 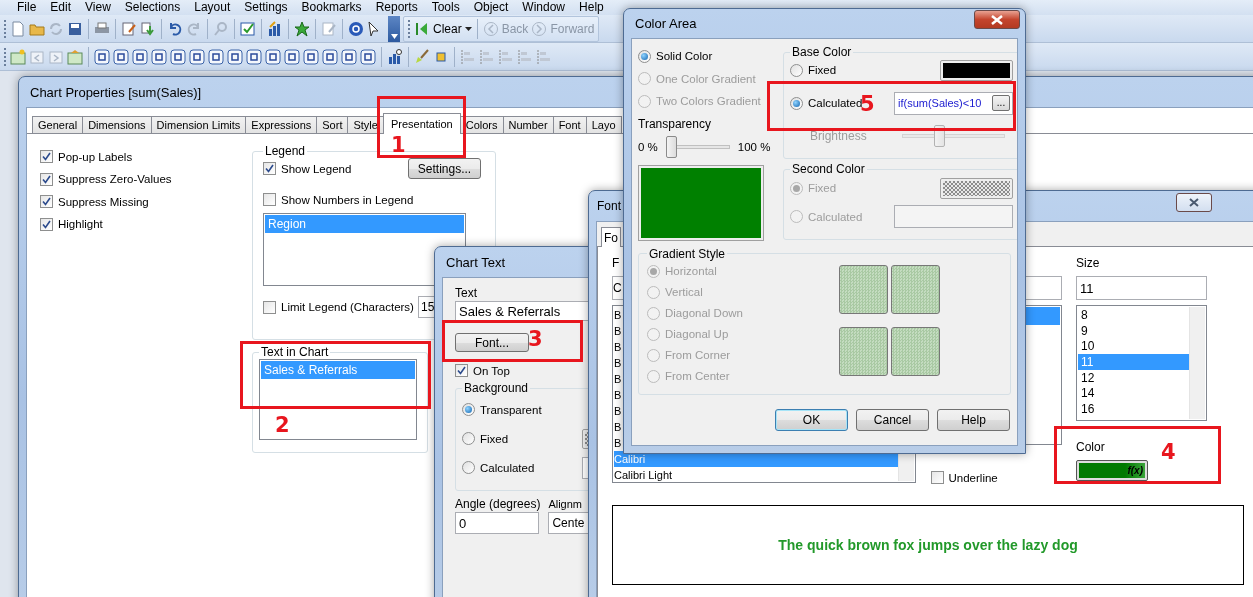 I want to click on menu-item: Bookmarks, so click(x=331, y=7).